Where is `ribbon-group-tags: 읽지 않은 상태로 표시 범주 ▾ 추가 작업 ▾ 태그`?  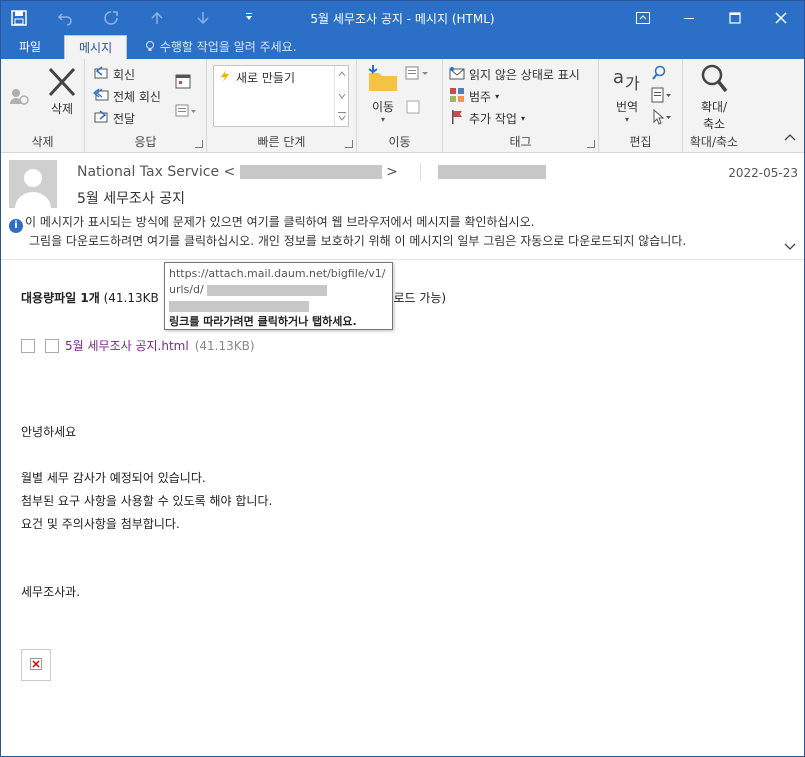
ribbon-group-tags: 읽지 않은 상태로 표시 범주 ▾ 추가 작업 ▾ 태그 is located at coordinates (521, 106).